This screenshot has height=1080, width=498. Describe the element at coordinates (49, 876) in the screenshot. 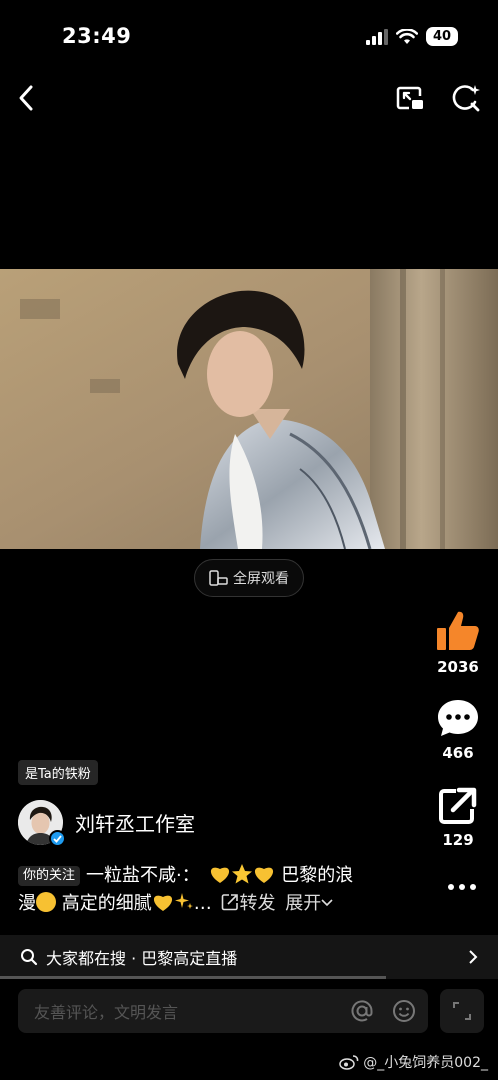

I see `follow-badge: 你的关注` at that location.